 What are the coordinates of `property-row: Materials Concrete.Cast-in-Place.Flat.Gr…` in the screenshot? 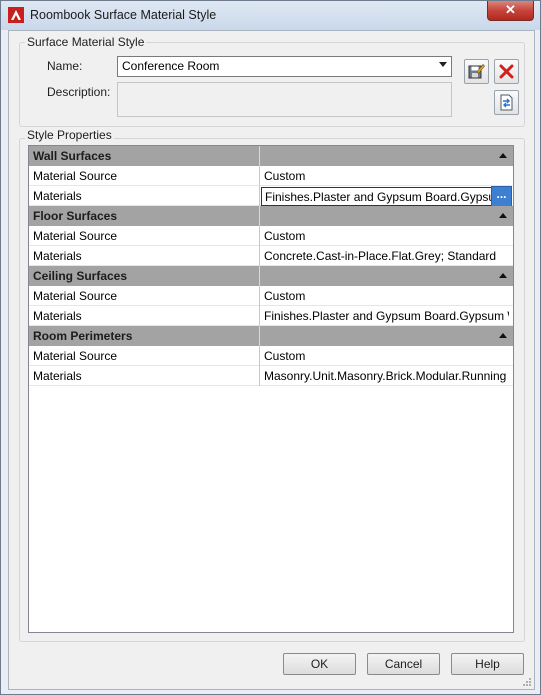 It's located at (271, 256).